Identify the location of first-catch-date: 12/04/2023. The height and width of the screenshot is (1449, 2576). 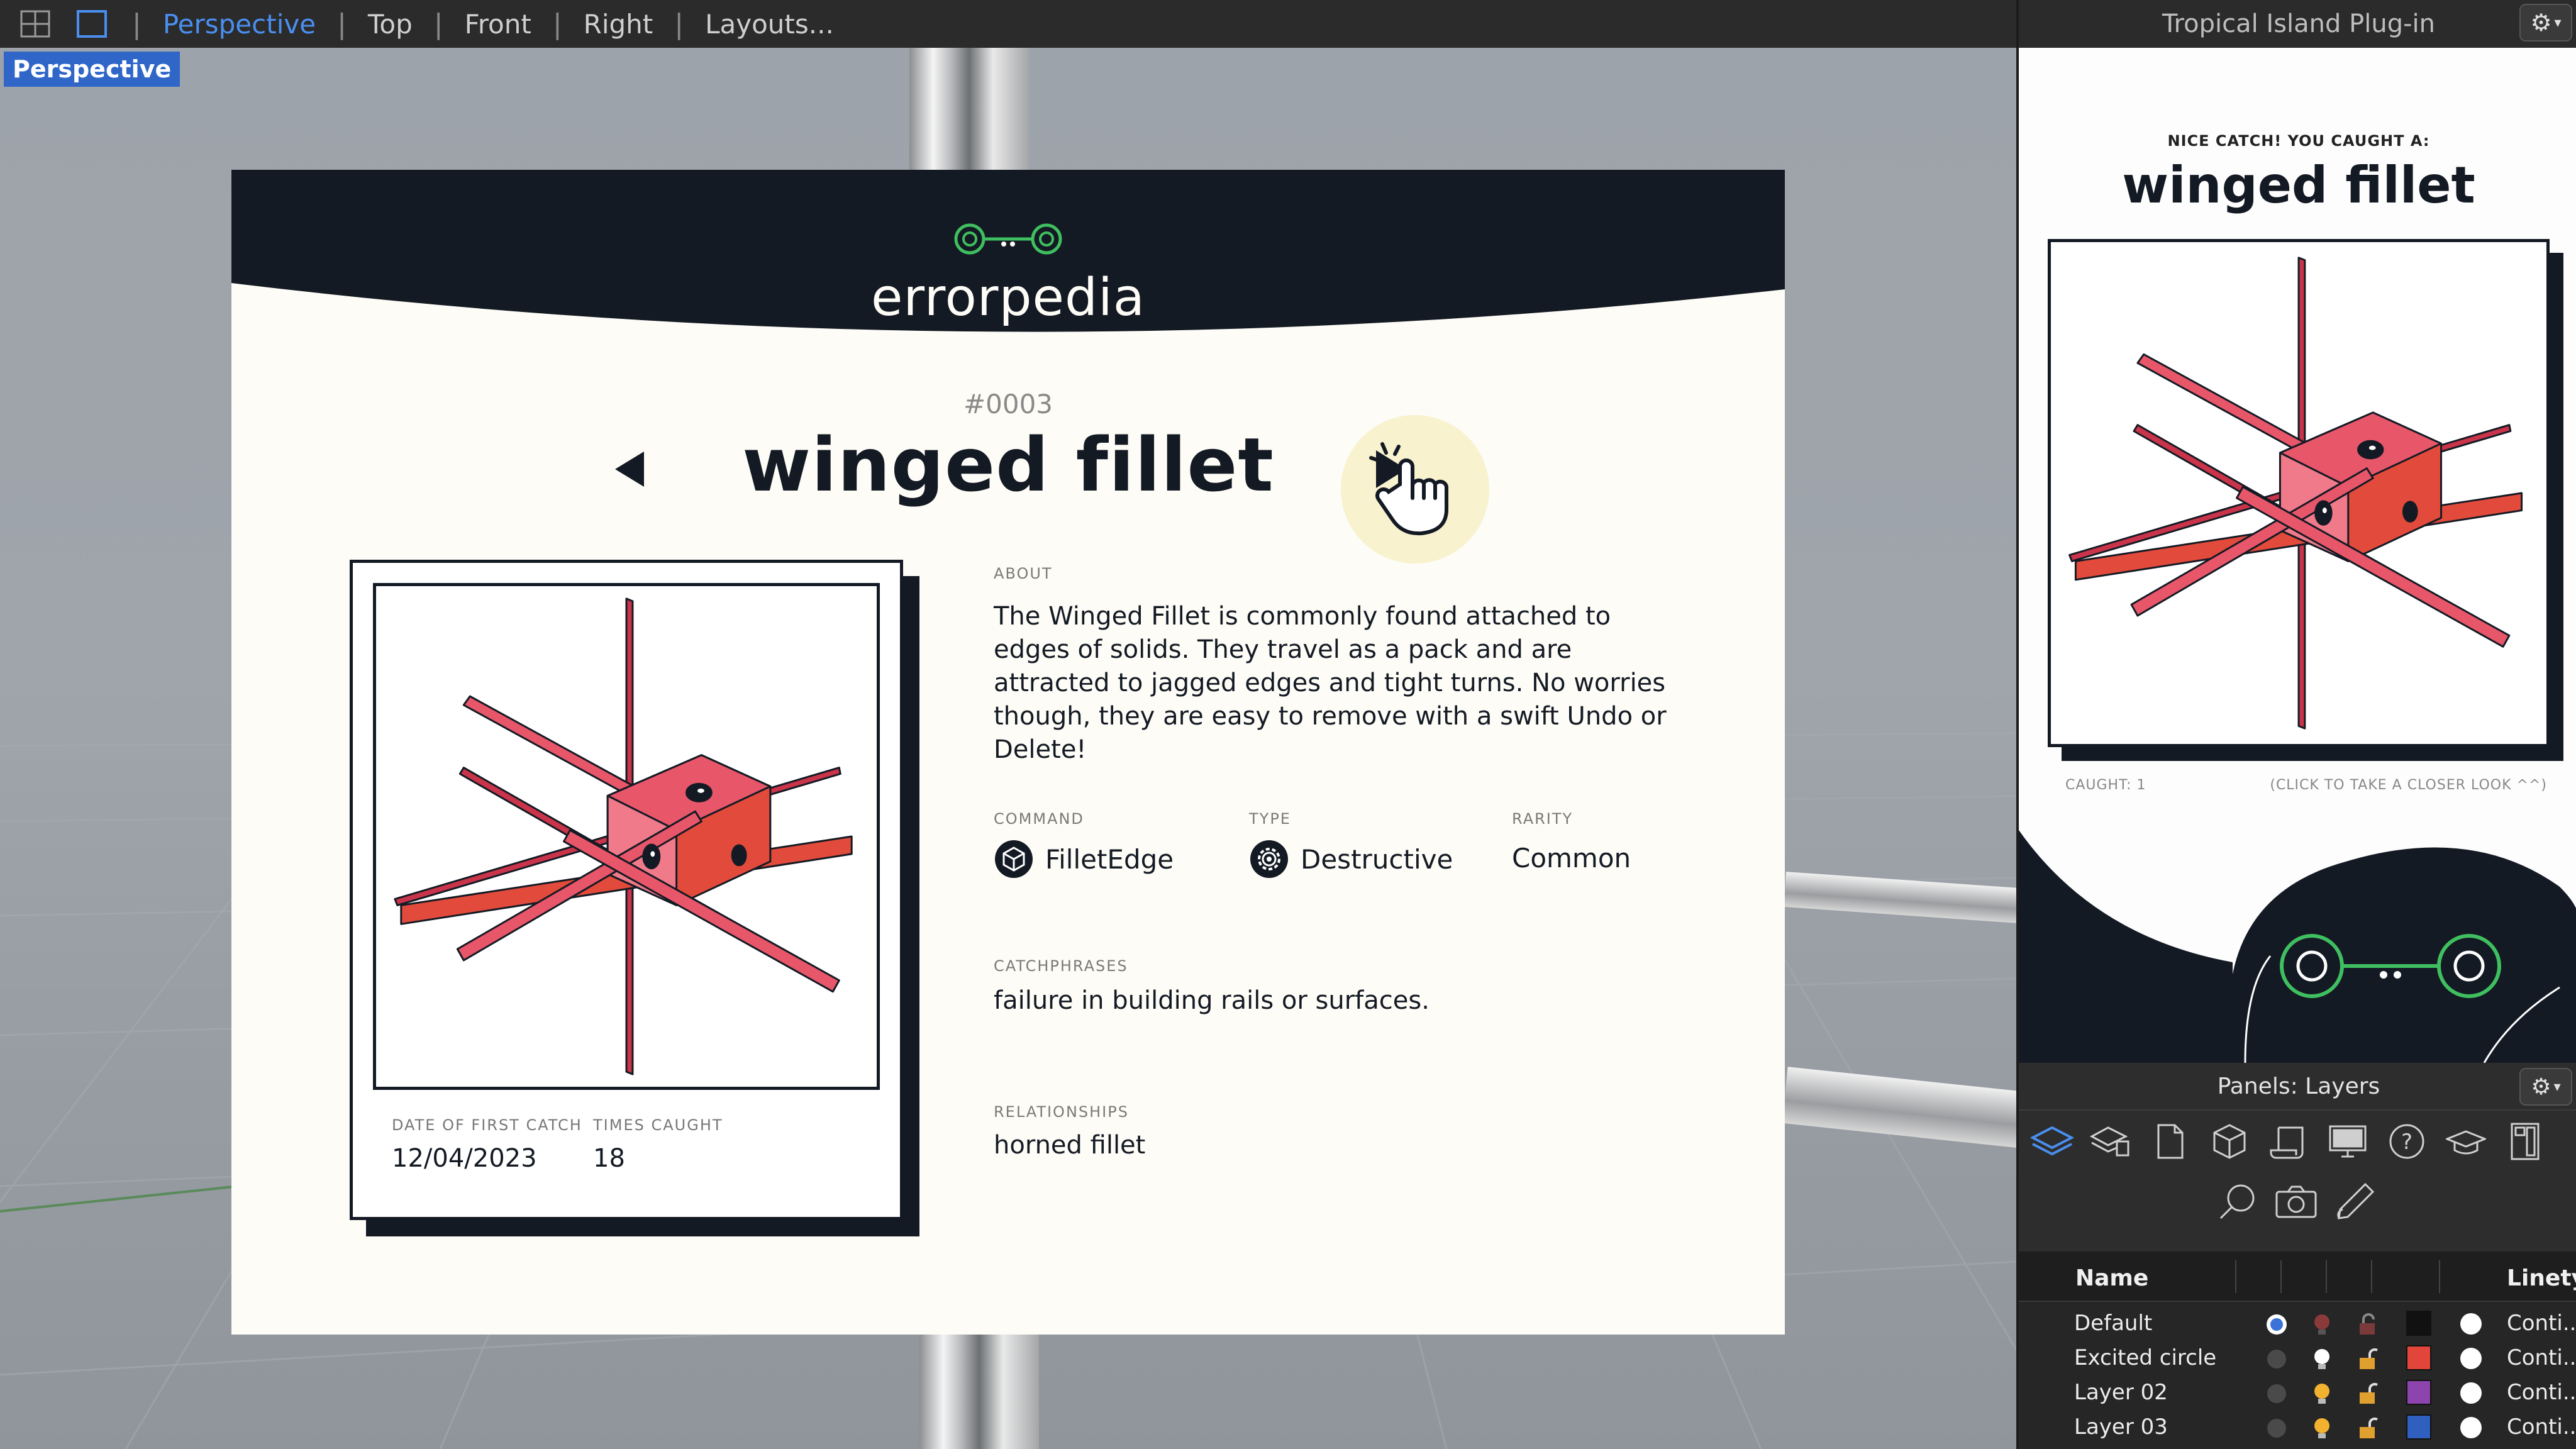
(464, 1158).